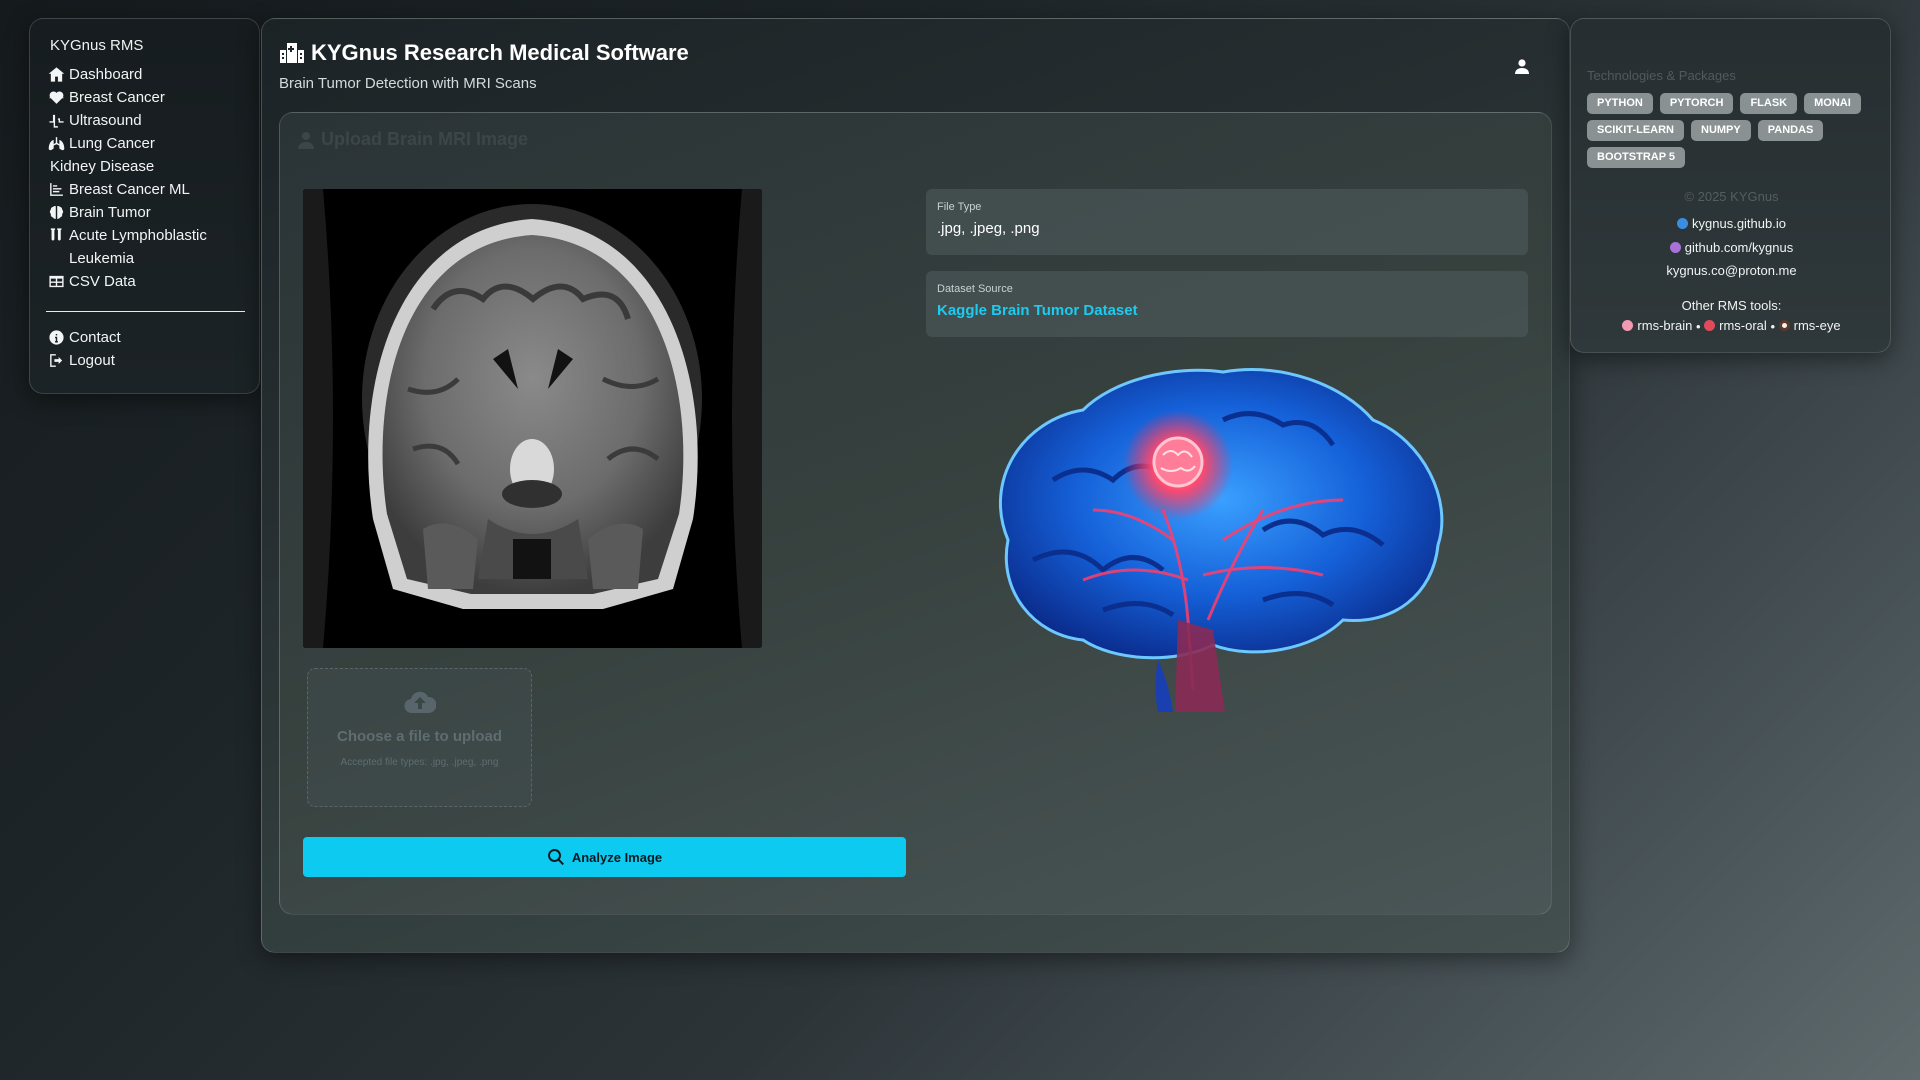 The width and height of the screenshot is (1920, 1080). I want to click on vials-icon, so click(56, 235).